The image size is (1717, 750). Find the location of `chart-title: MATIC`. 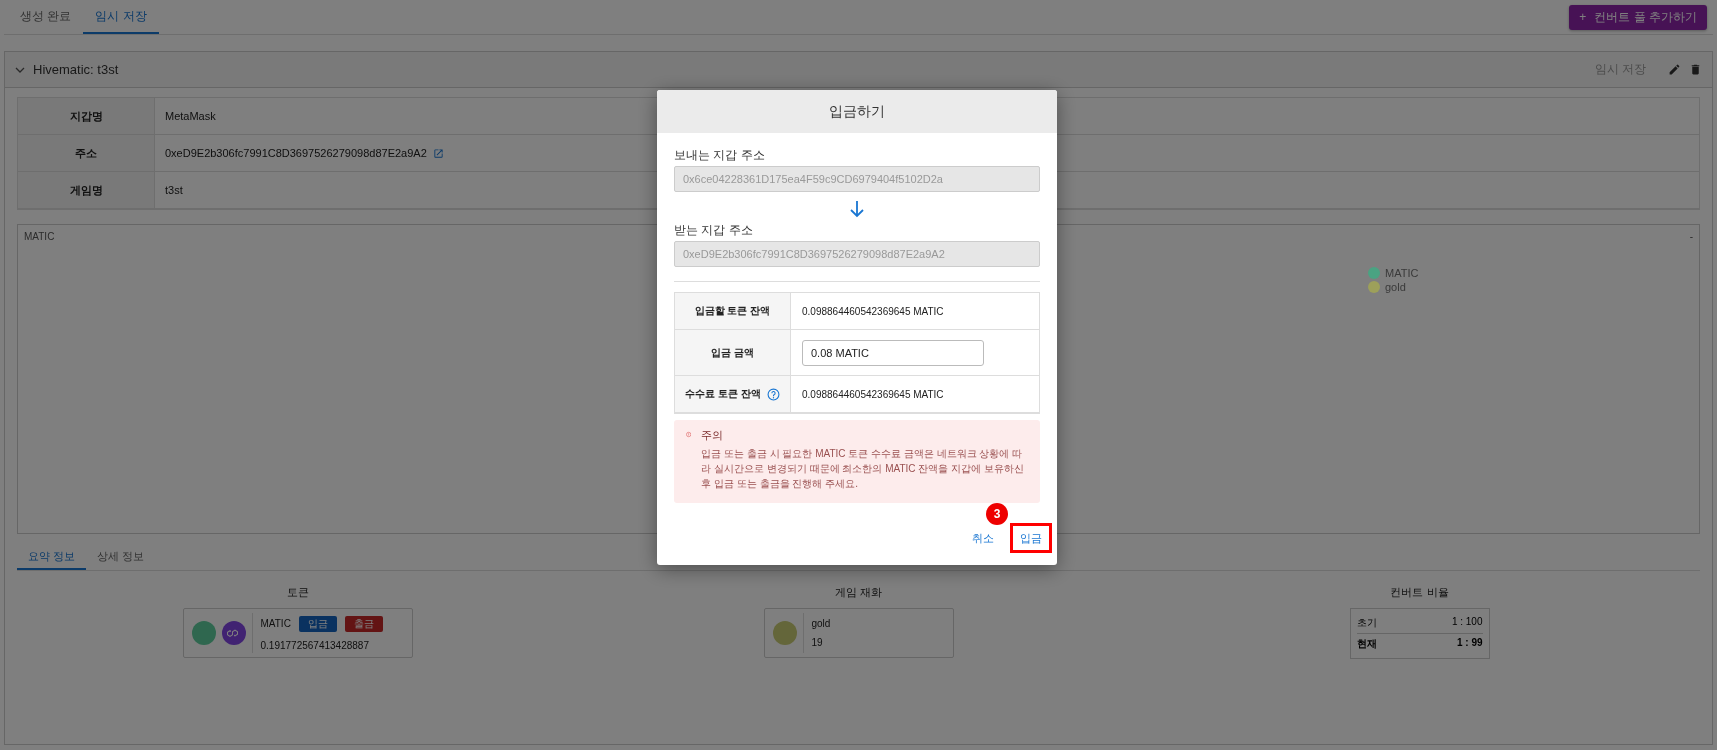

chart-title: MATIC is located at coordinates (39, 236).